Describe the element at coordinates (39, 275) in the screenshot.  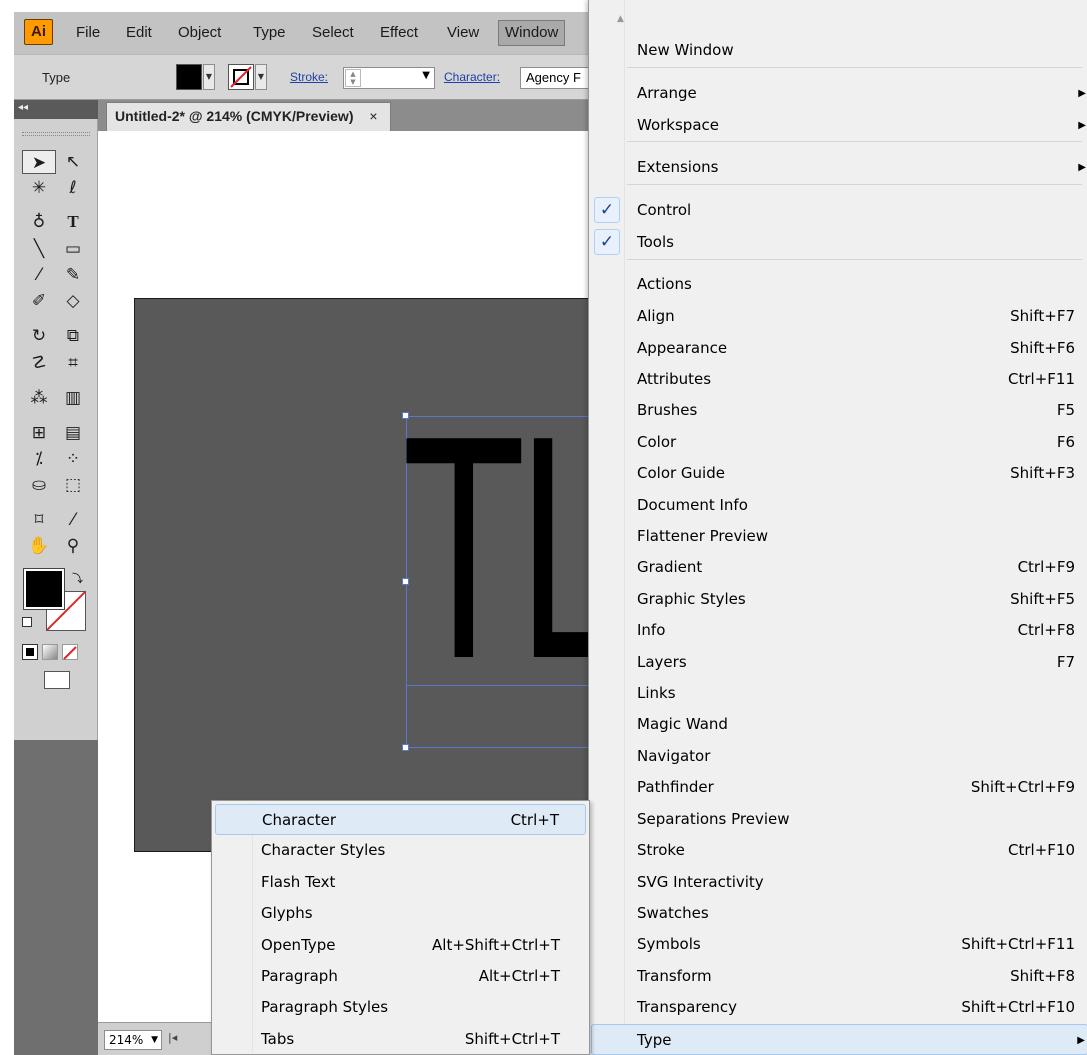
I see `paintbrush-tool-icon: ⁄` at that location.